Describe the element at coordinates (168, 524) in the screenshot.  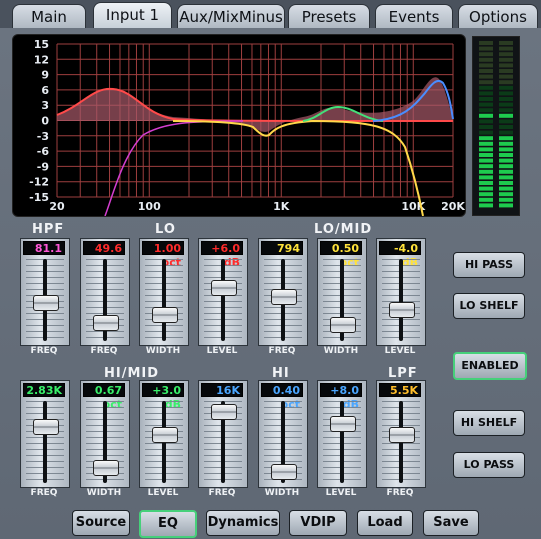
I see `eq-button: EQ` at that location.